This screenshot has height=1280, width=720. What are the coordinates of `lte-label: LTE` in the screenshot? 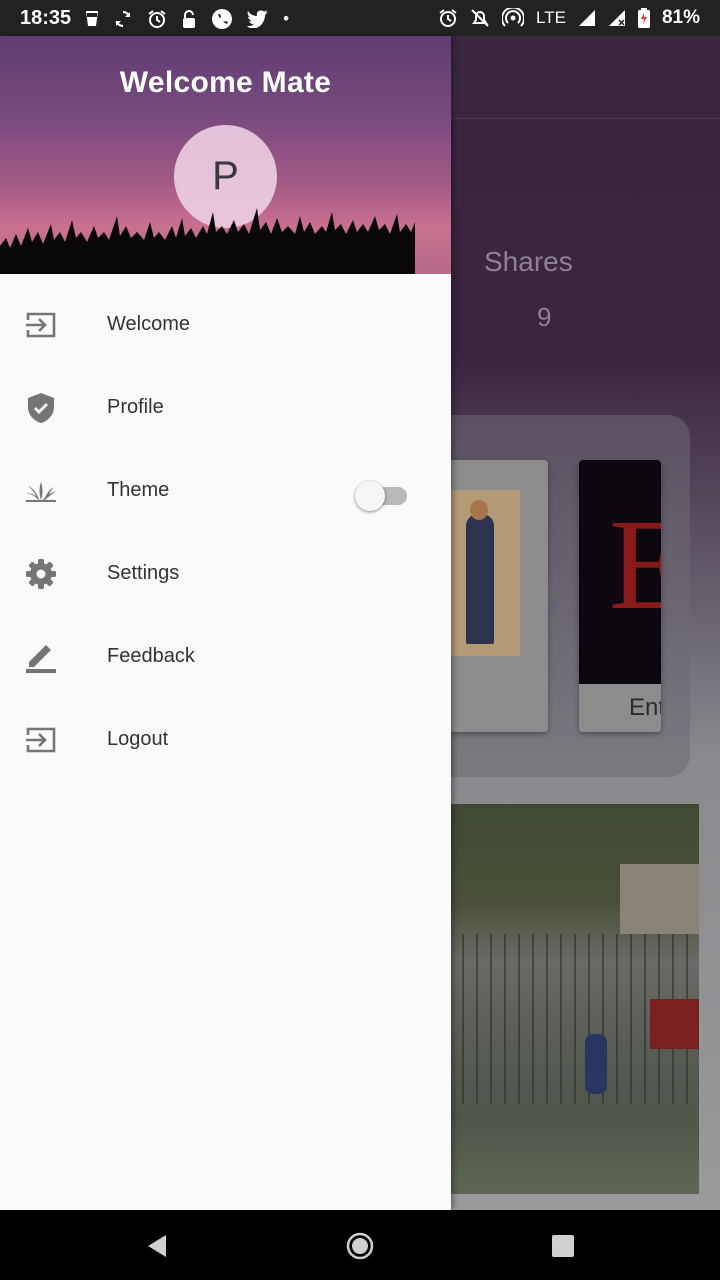 It's located at (551, 17).